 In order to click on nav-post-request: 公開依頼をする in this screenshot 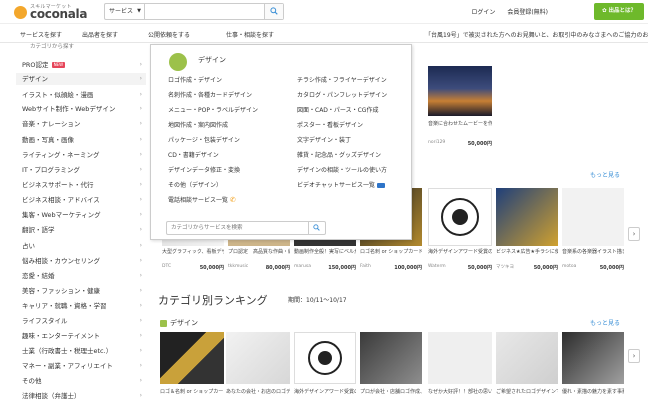, I will do `click(169, 34)`.